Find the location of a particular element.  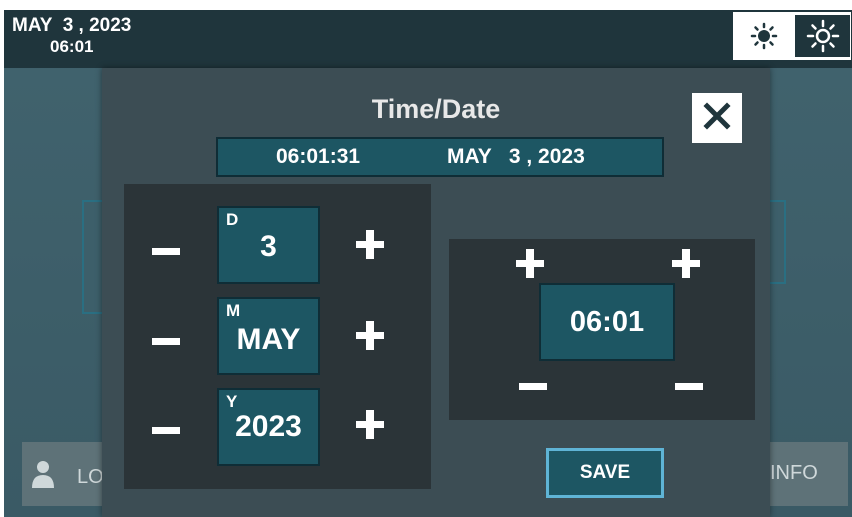

header-date: MAY 3 , 2023 is located at coordinates (72, 25).